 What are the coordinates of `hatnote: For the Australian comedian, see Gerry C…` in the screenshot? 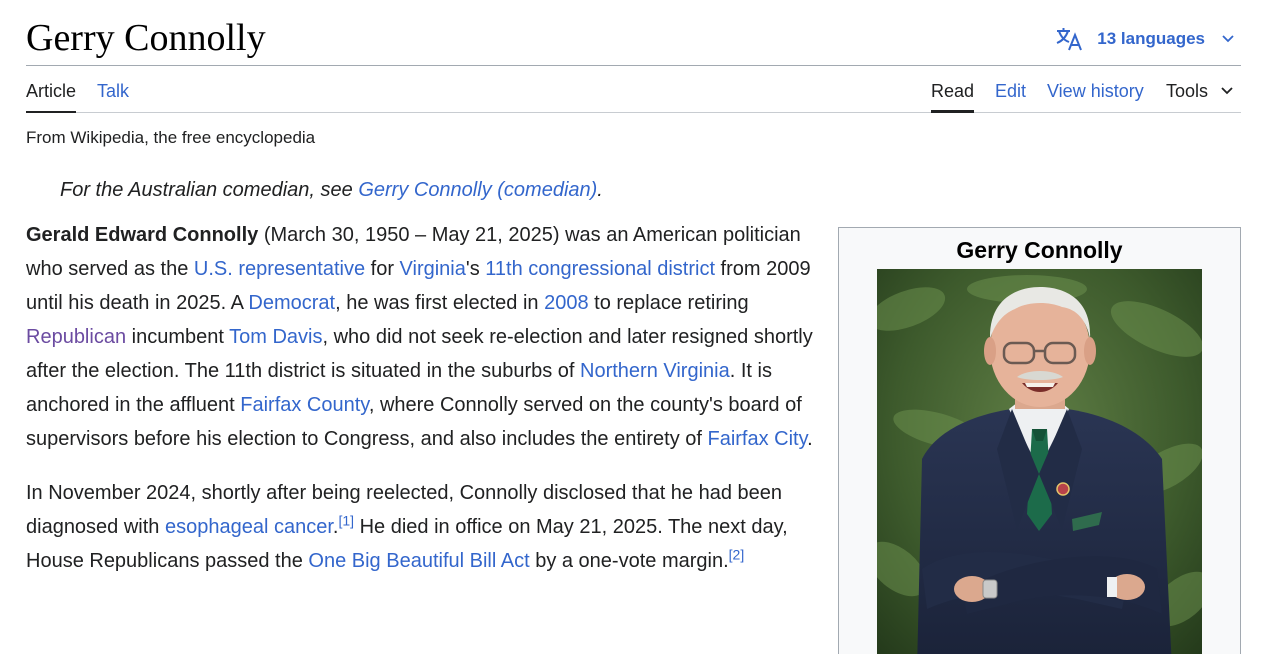 It's located at (331, 190).